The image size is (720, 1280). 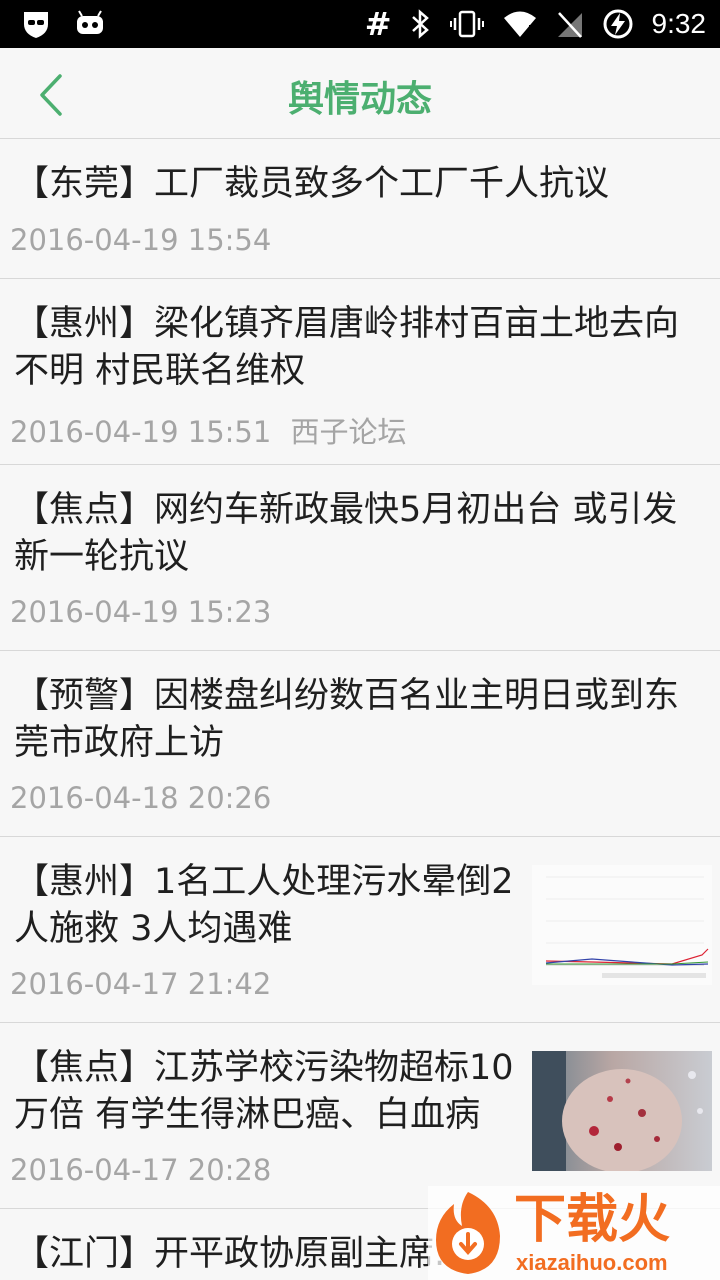 I want to click on news-date: 2016-04-18 20:26, so click(x=141, y=798).